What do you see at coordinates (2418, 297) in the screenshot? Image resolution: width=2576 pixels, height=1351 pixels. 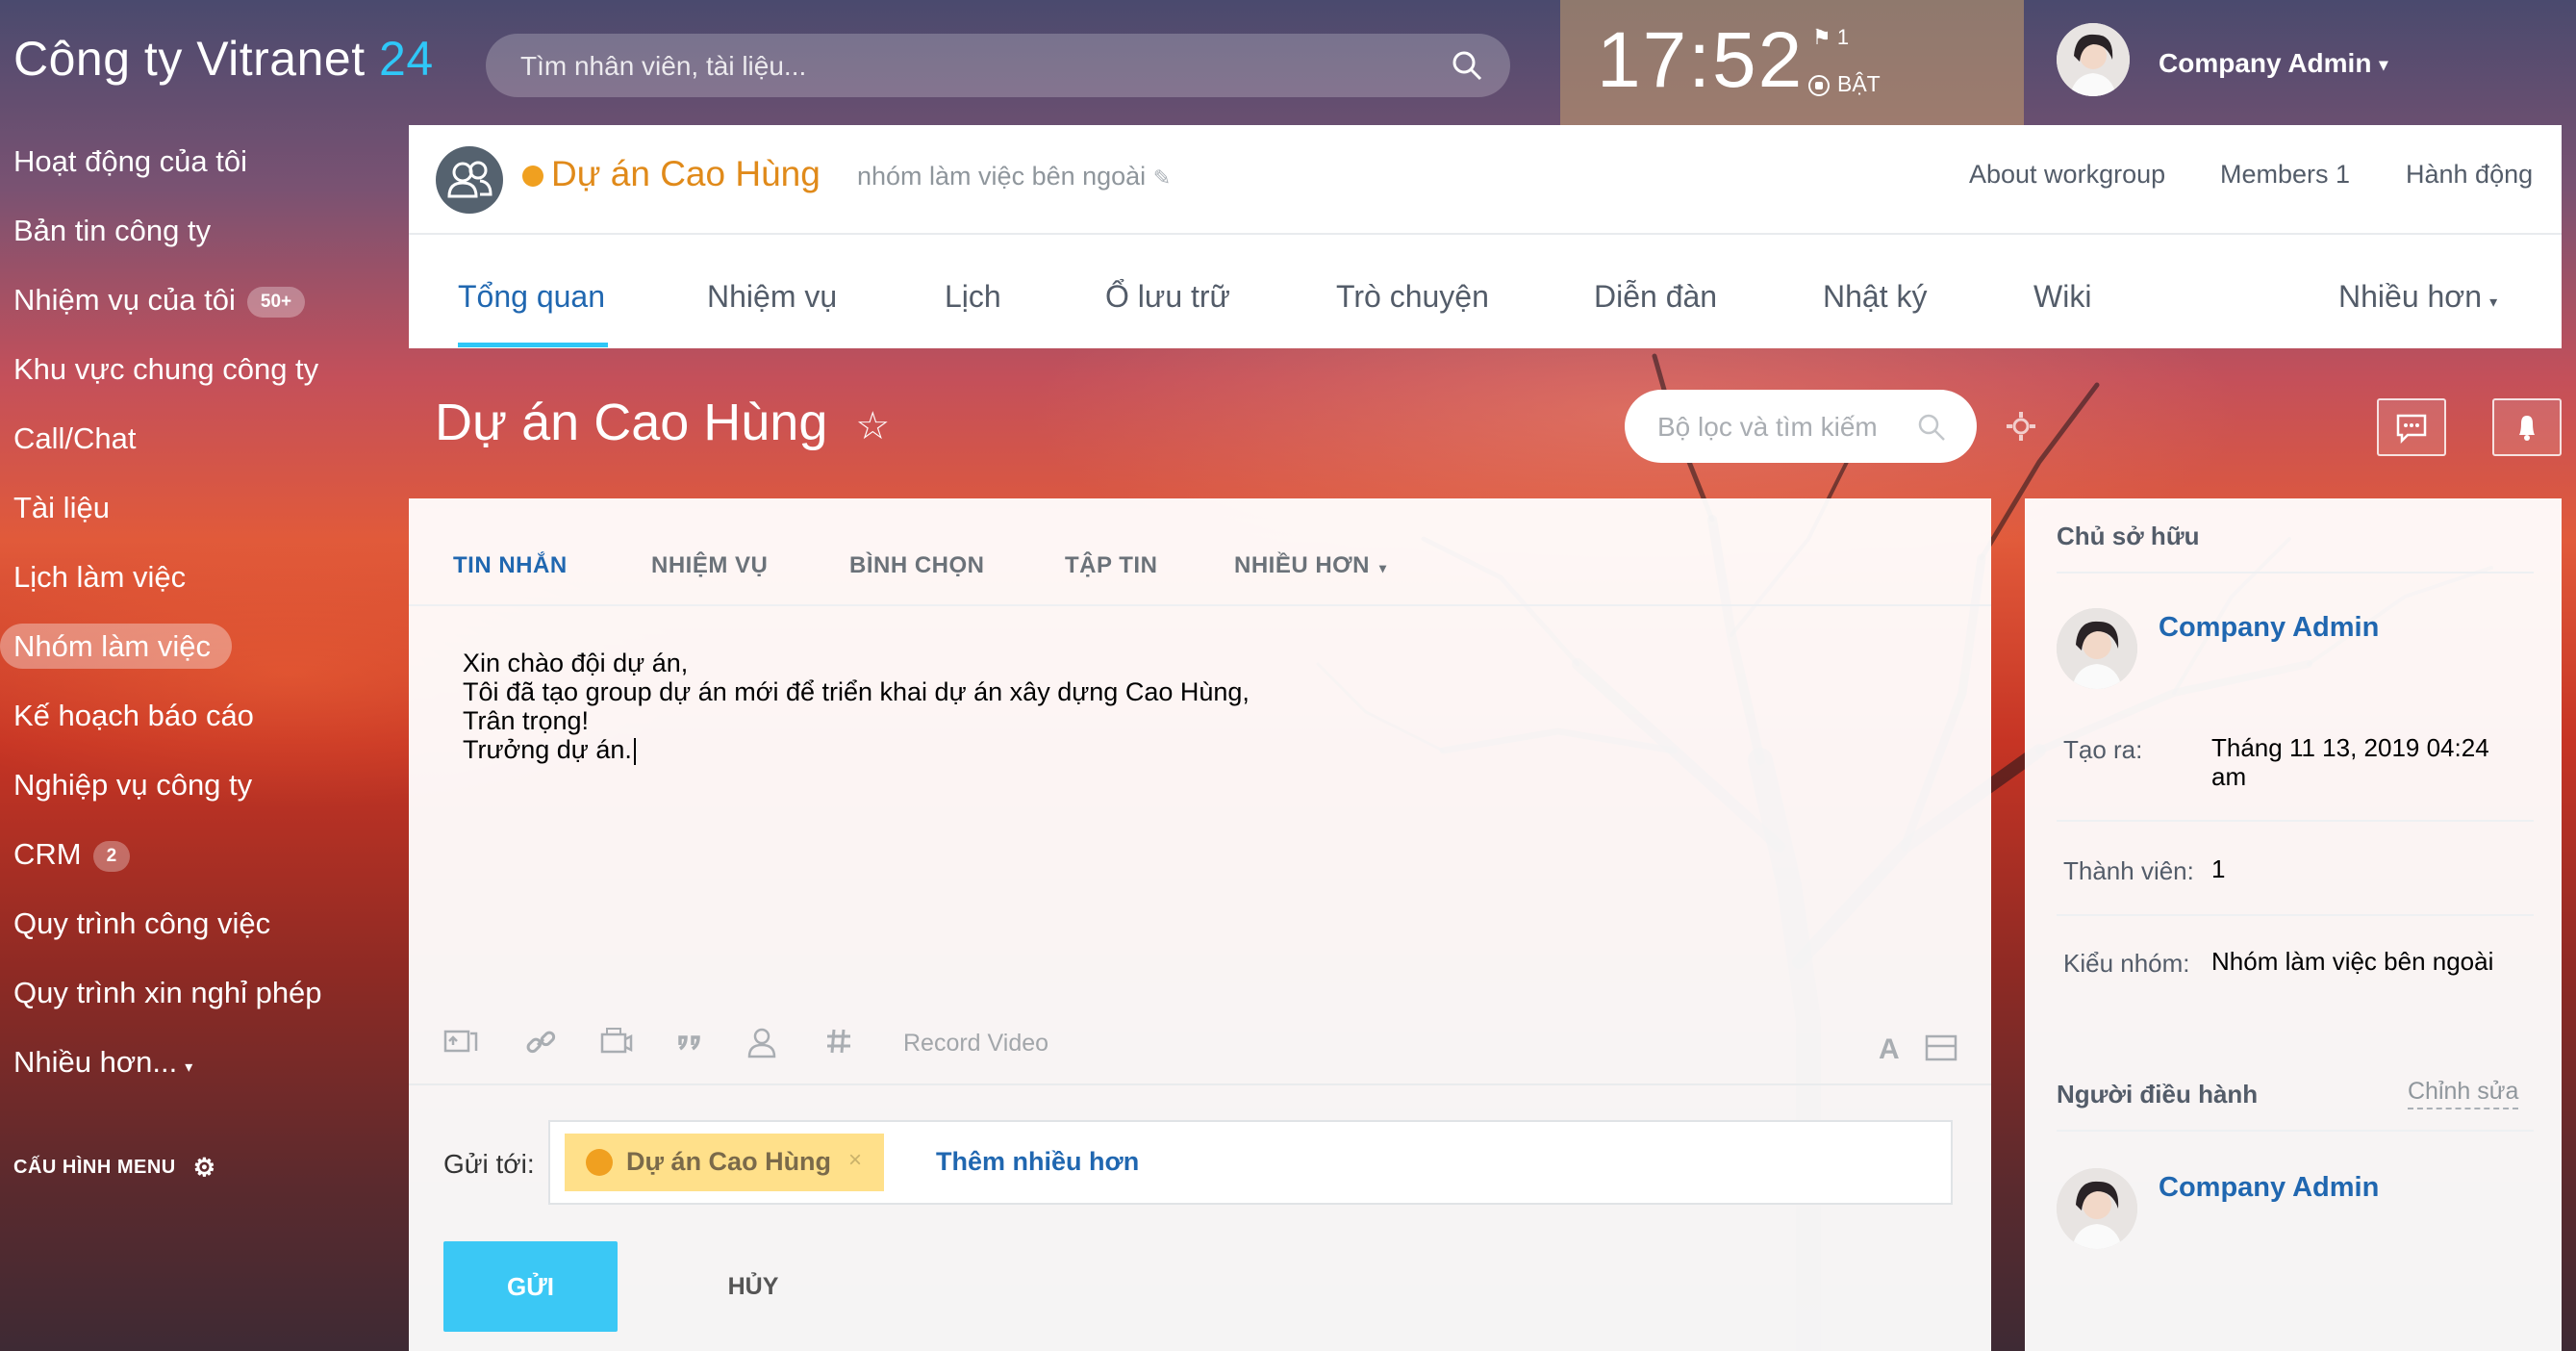 I see `tab-more: Nhiều hơn ▾` at bounding box center [2418, 297].